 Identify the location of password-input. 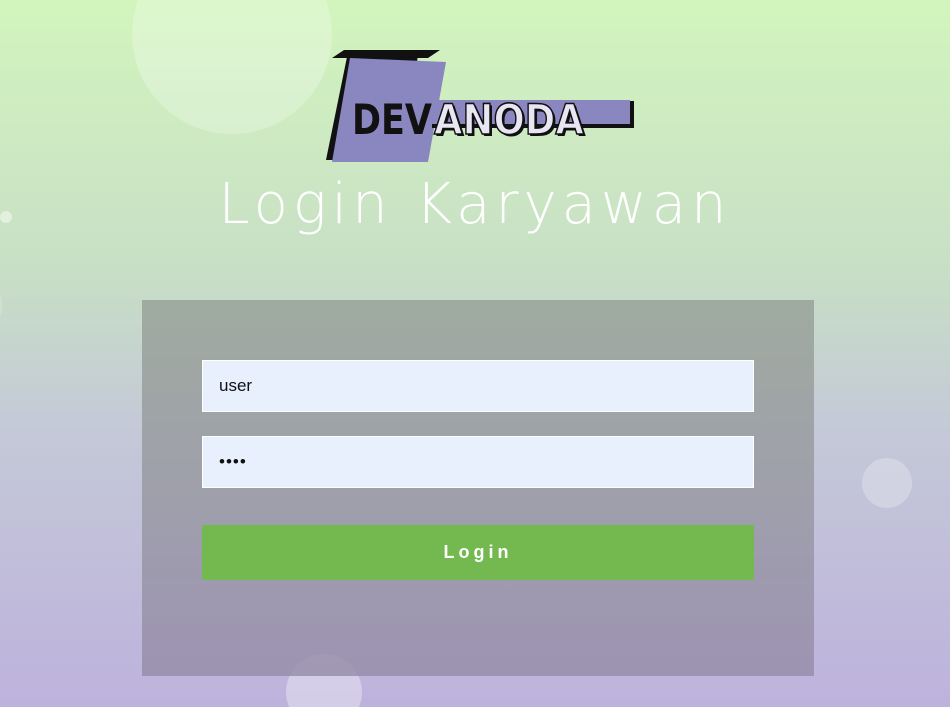
(478, 462).